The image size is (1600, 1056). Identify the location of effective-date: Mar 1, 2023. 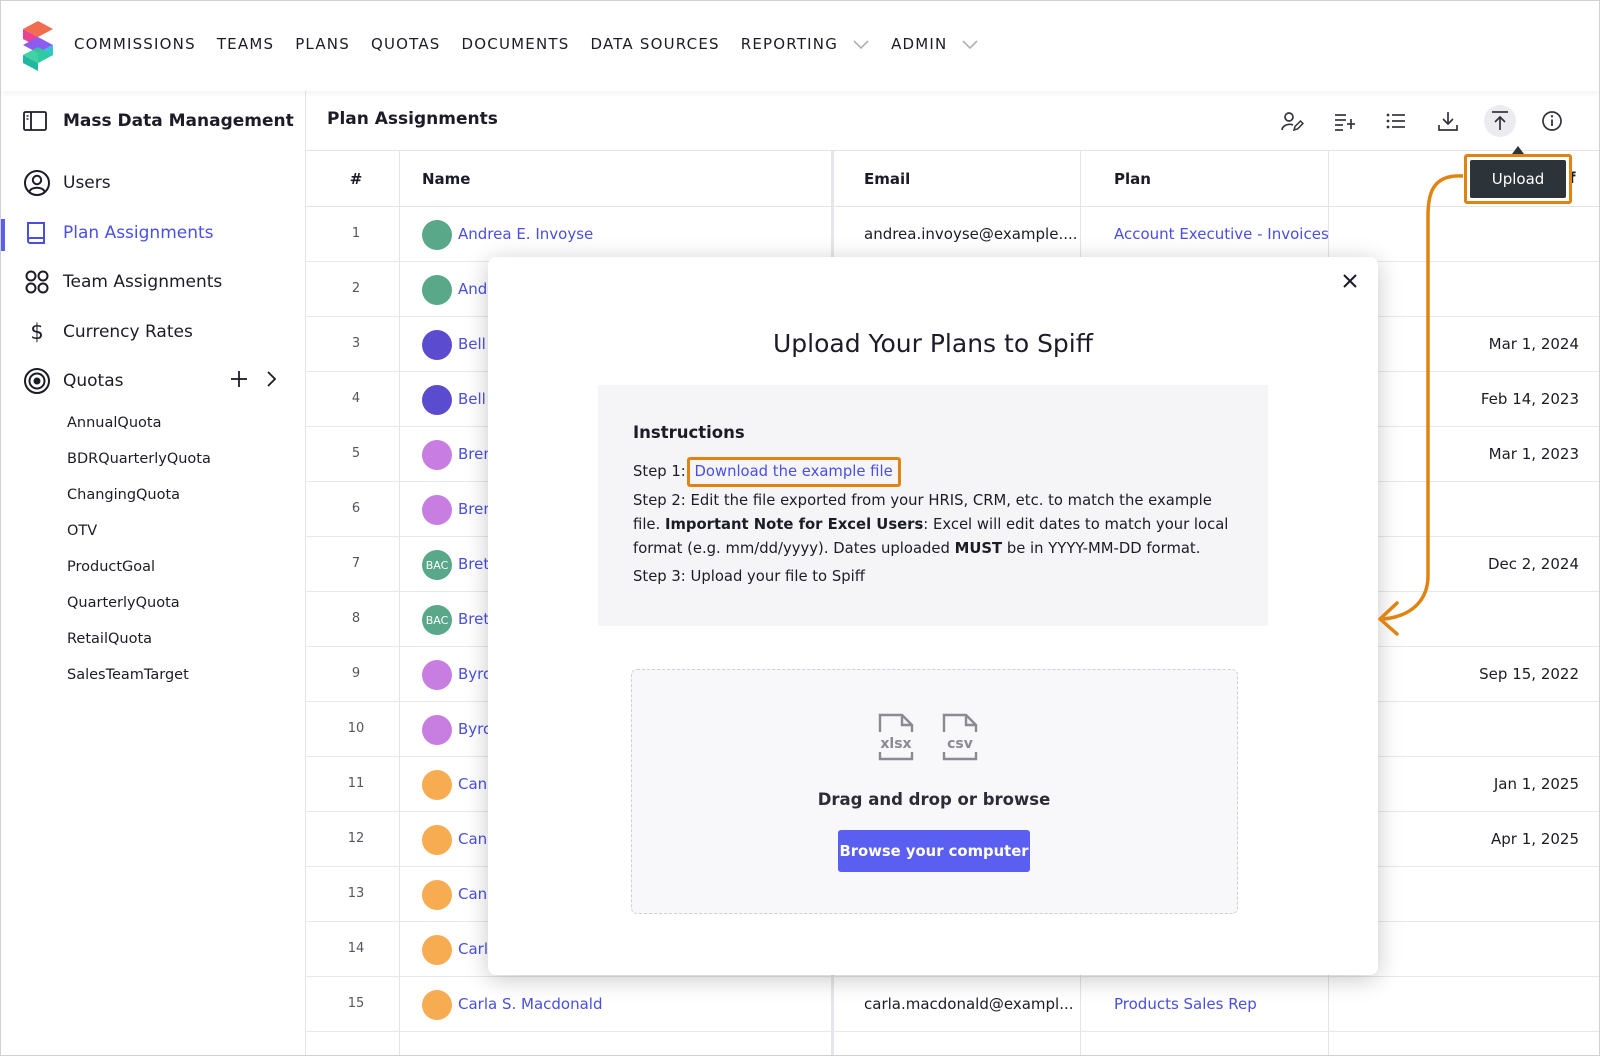
(1533, 454).